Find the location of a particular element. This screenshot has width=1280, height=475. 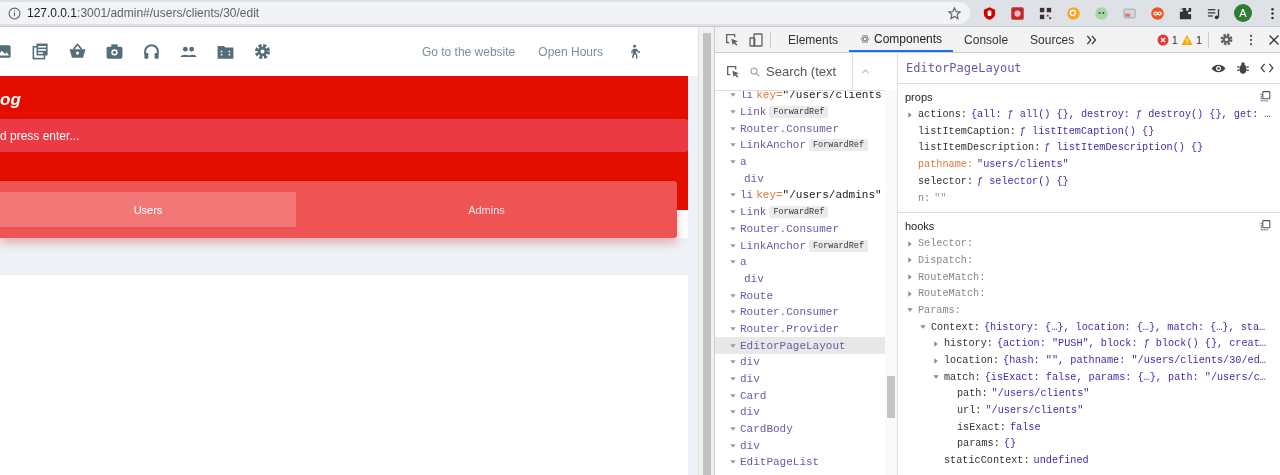

search-field: Search (text is located at coordinates (807, 71).